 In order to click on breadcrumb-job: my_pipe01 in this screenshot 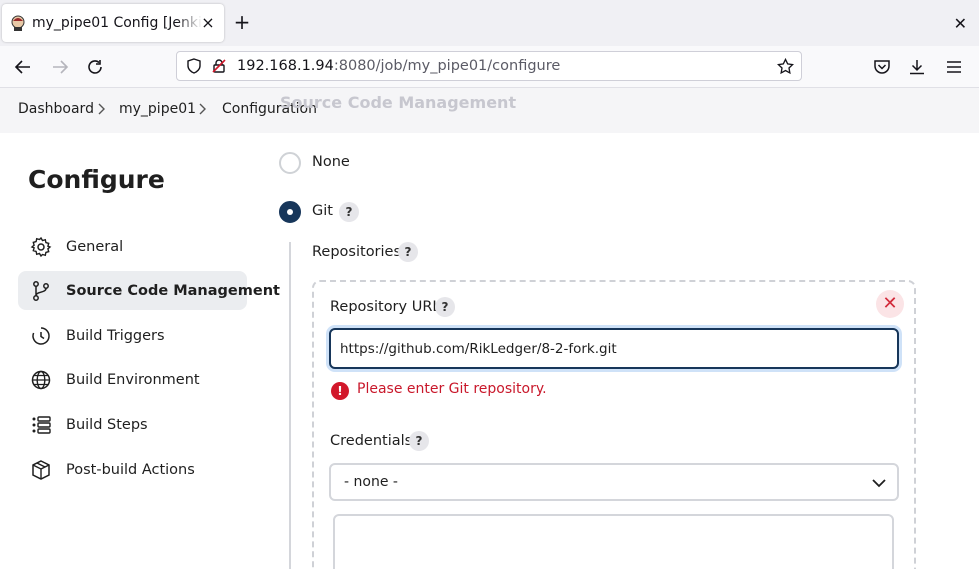, I will do `click(157, 109)`.